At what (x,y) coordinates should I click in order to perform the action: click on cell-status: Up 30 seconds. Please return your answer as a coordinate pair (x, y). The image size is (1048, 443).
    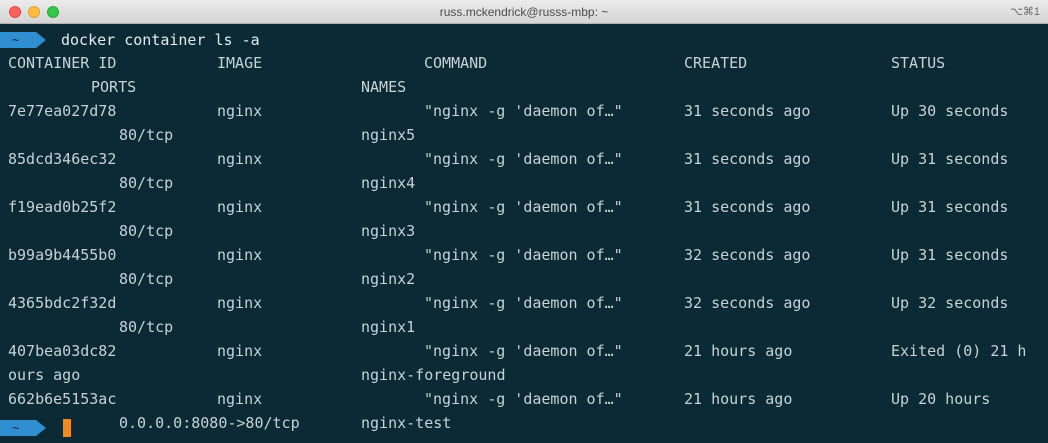
    Looking at the image, I should click on (950, 111).